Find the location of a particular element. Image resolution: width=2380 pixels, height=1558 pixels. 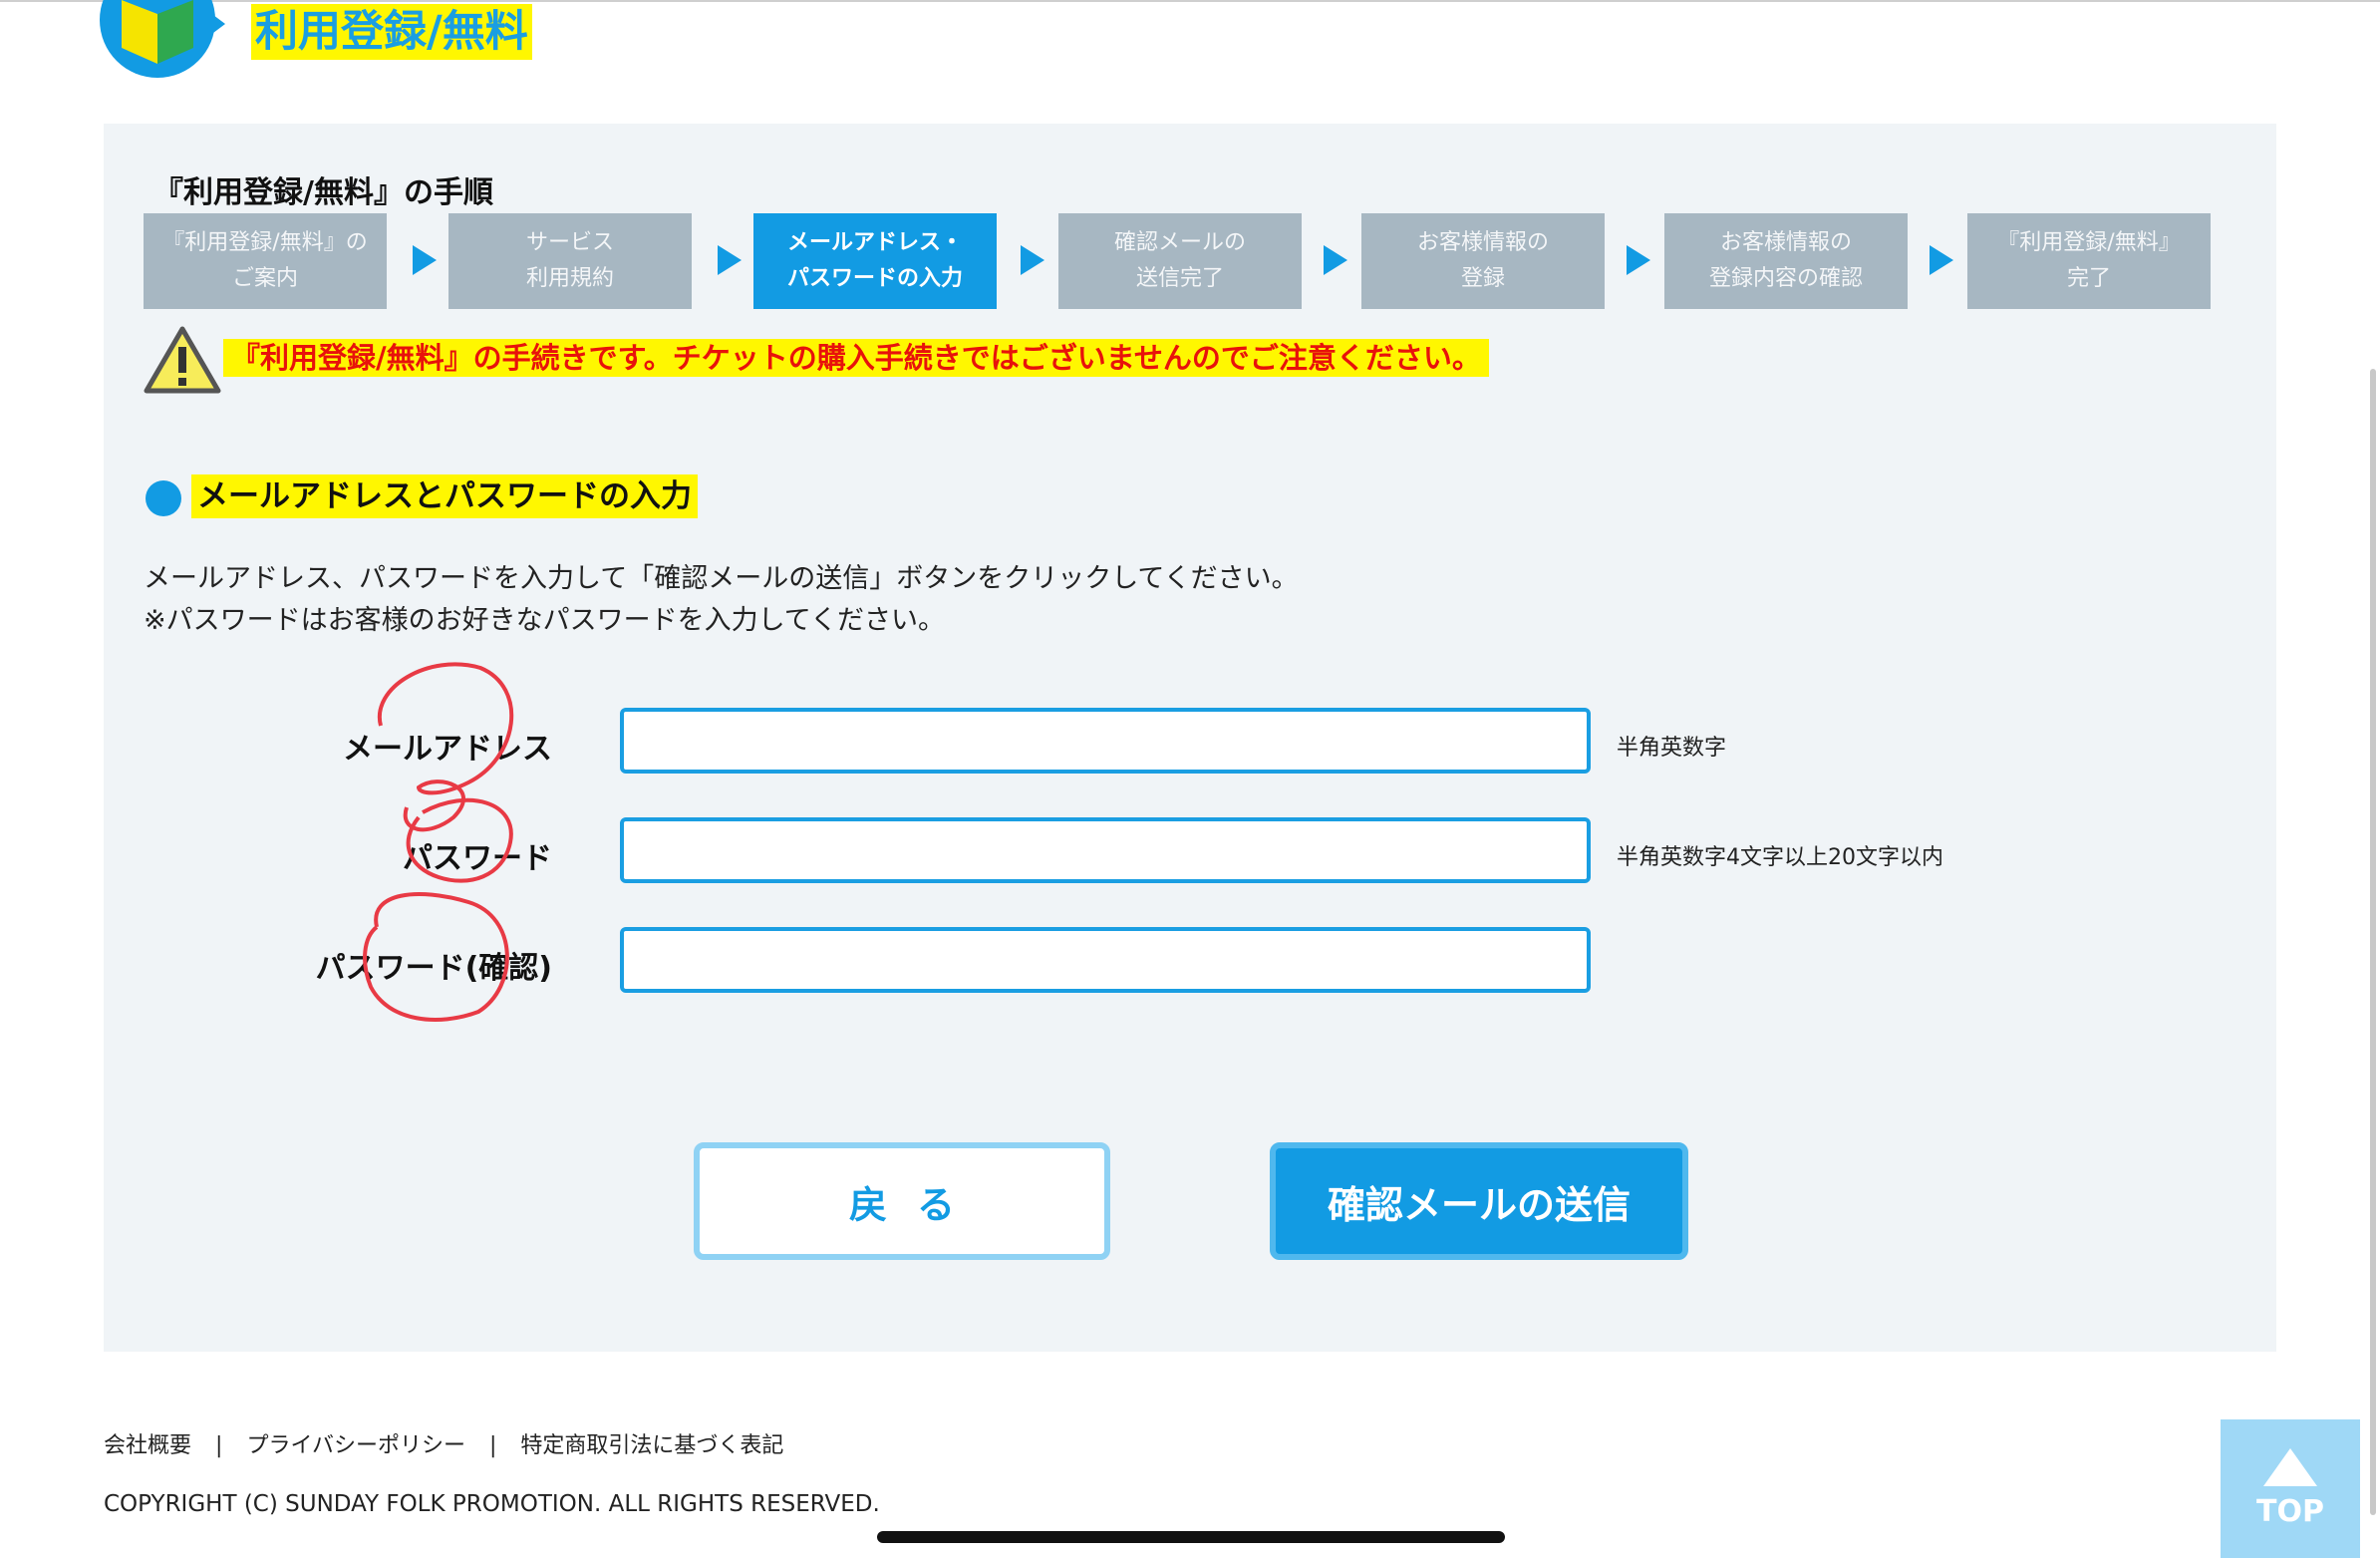

footer-link-privacy: プライバシーポリシー is located at coordinates (355, 1446).